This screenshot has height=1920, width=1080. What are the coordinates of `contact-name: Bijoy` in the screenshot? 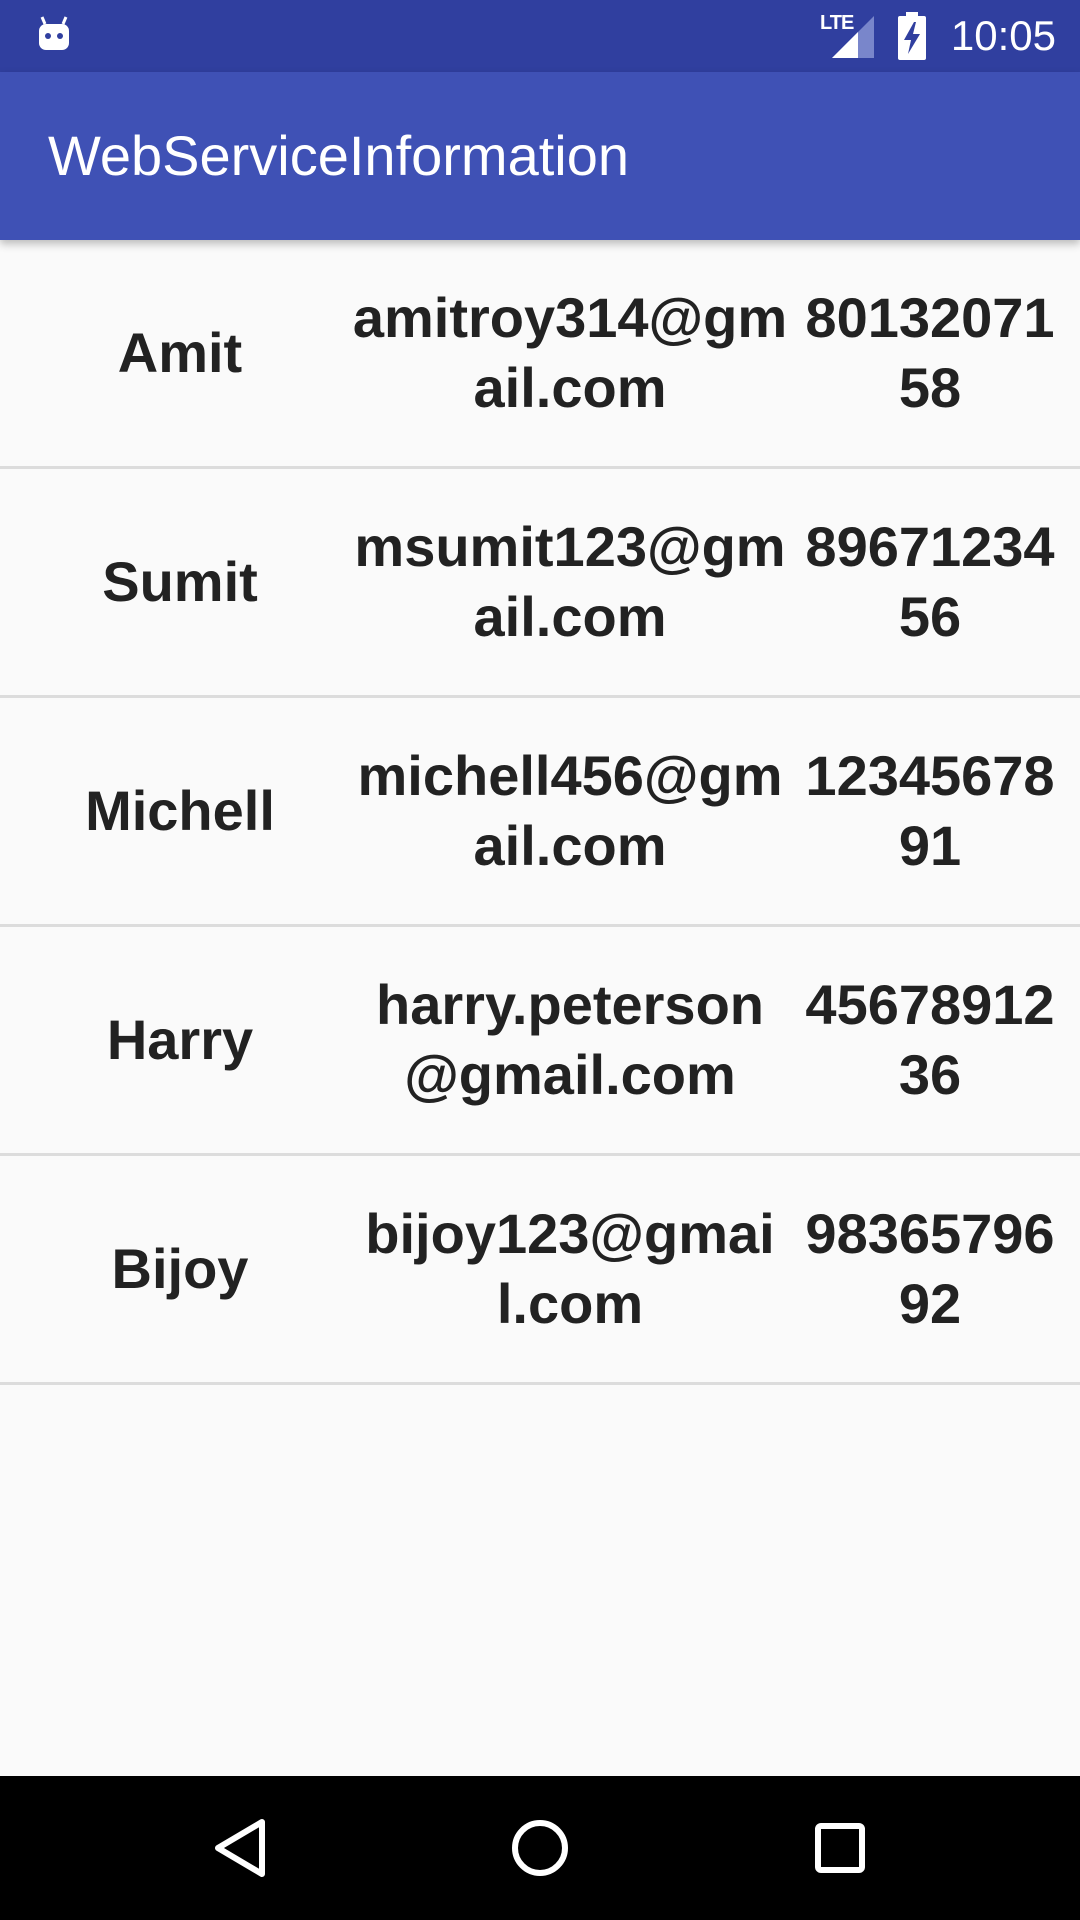 It's located at (180, 1268).